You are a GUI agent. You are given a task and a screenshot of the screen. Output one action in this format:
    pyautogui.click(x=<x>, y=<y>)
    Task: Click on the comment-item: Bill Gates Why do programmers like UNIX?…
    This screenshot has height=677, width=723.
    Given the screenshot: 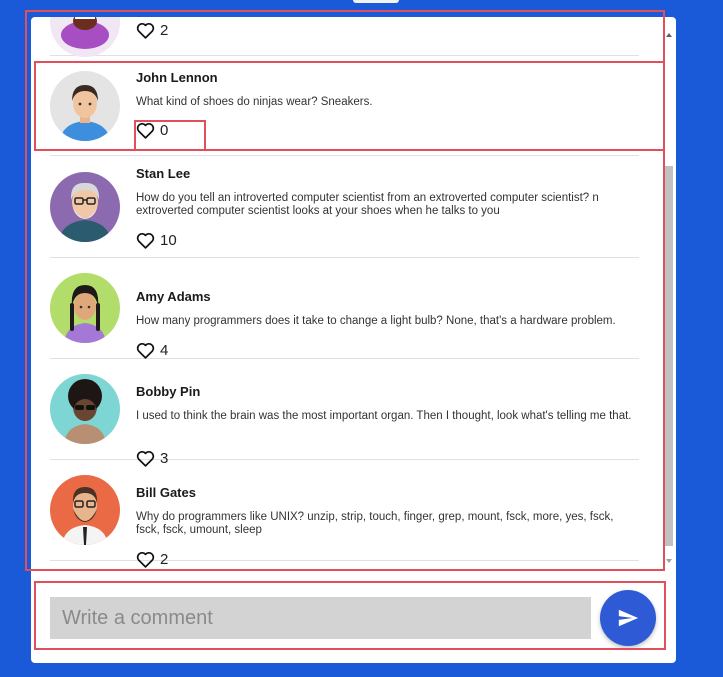 What is the action you would take?
    pyautogui.click(x=344, y=514)
    